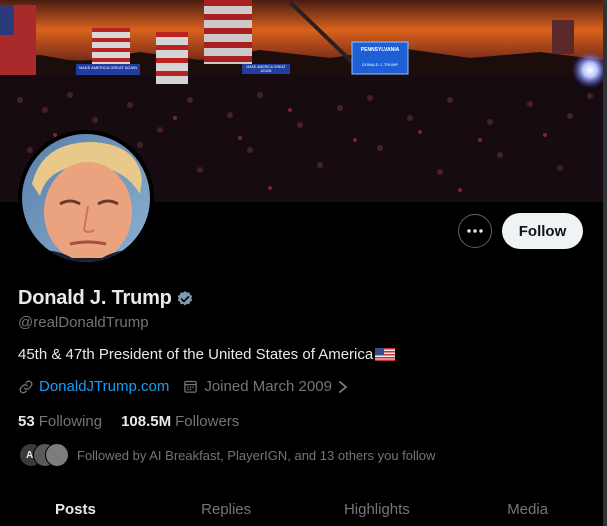 Image resolution: width=607 pixels, height=526 pixels. I want to click on profile-avatar, so click(86, 198).